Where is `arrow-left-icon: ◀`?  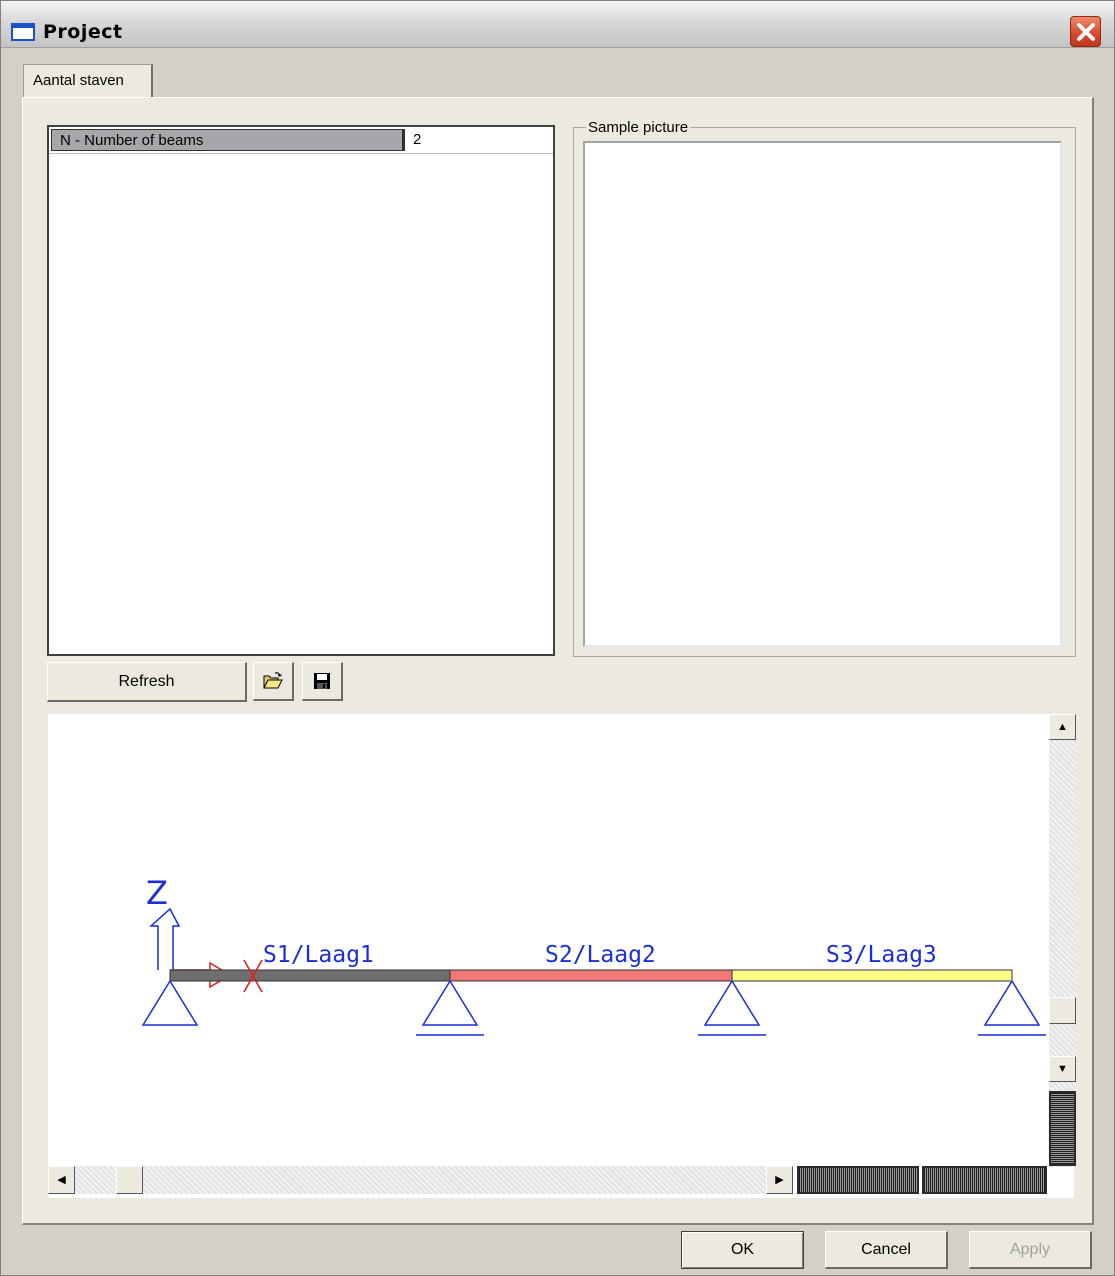
arrow-left-icon: ◀ is located at coordinates (61, 1179).